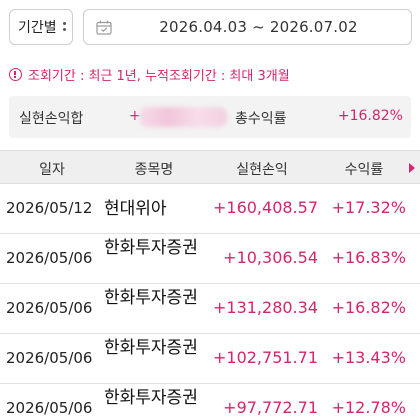  What do you see at coordinates (15, 74) in the screenshot?
I see `info-icon` at bounding box center [15, 74].